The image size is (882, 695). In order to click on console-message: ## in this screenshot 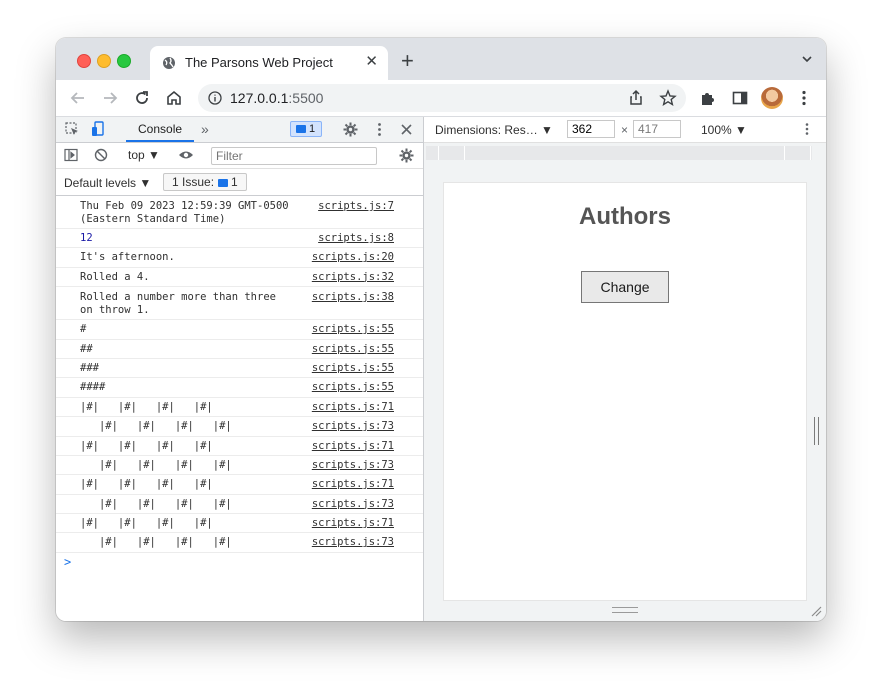, I will do `click(86, 348)`.